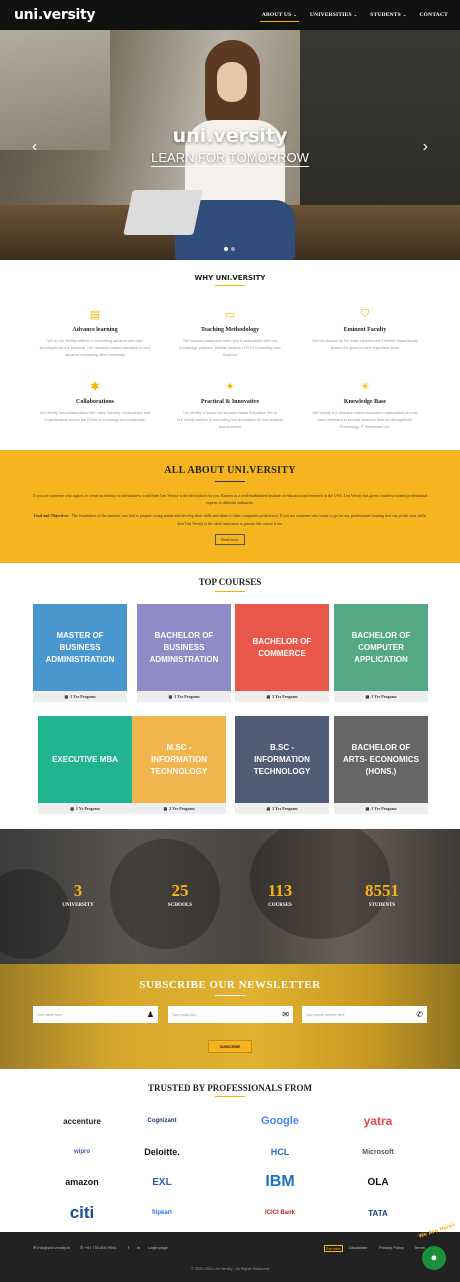 The image size is (460, 1282). I want to click on slider-dots, so click(229, 249).